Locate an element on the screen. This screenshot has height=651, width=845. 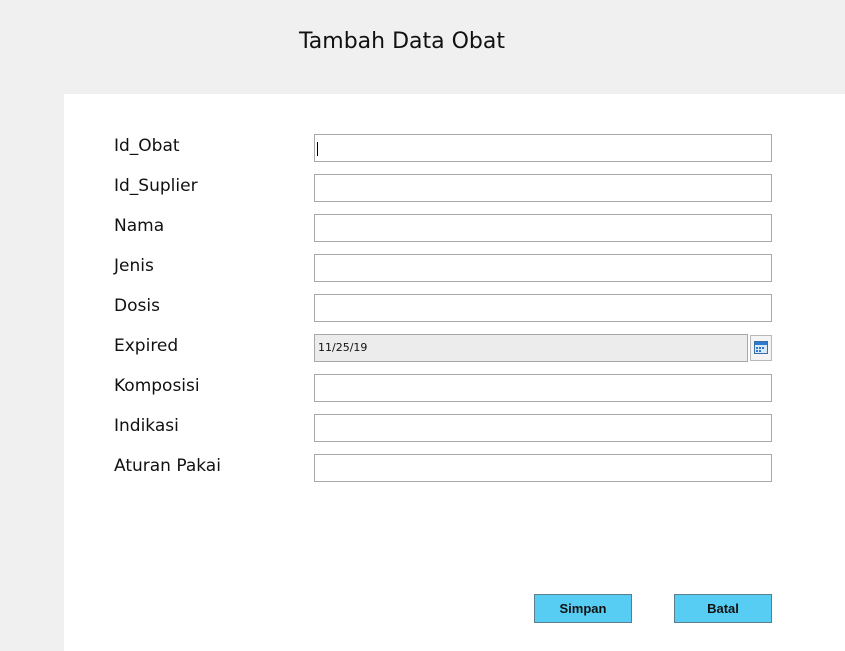
cancel-button: Batal is located at coordinates (723, 608).